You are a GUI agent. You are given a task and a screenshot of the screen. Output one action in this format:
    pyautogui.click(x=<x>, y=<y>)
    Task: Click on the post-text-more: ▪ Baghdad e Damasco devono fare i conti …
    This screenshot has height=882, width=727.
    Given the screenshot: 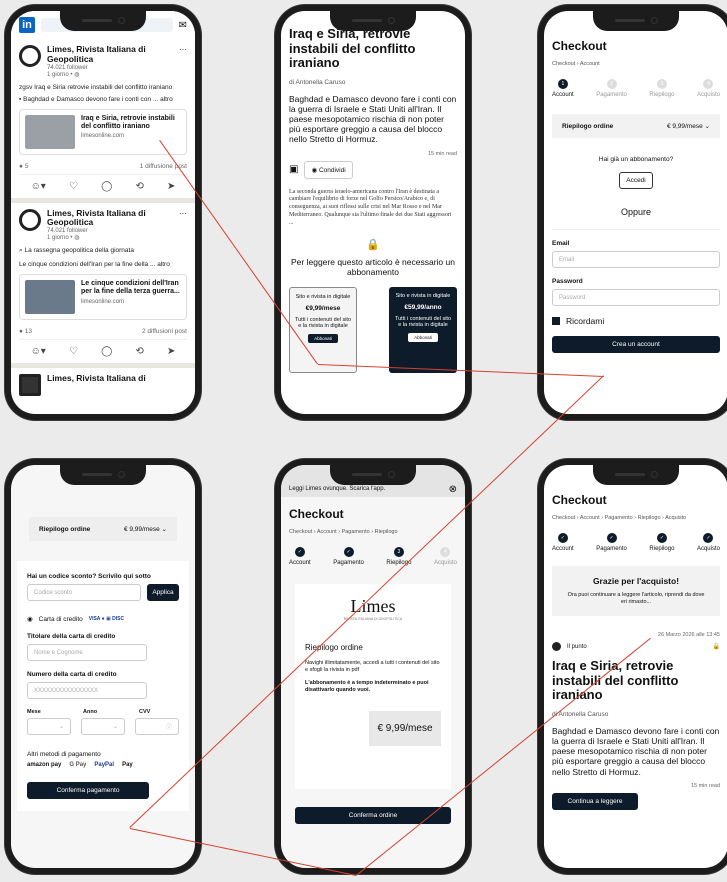 What is the action you would take?
    pyautogui.click(x=103, y=99)
    